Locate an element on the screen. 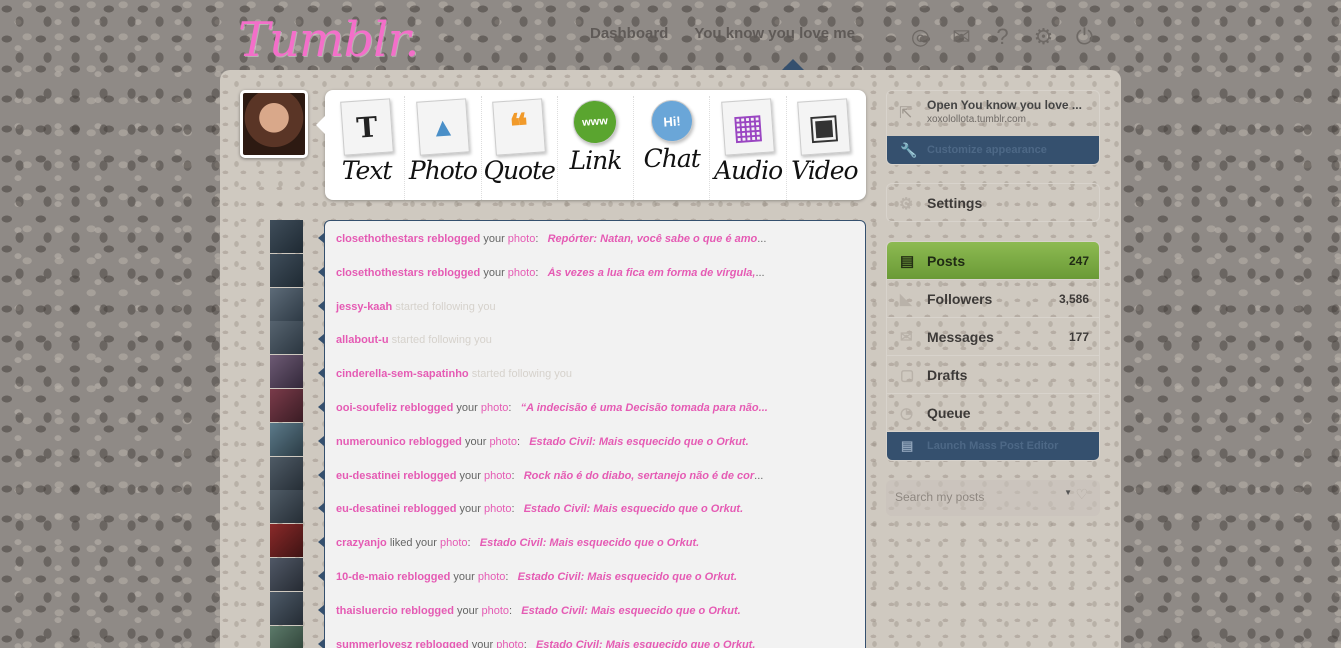 The image size is (1341, 648). post-type-video: ▣ Video is located at coordinates (824, 148).